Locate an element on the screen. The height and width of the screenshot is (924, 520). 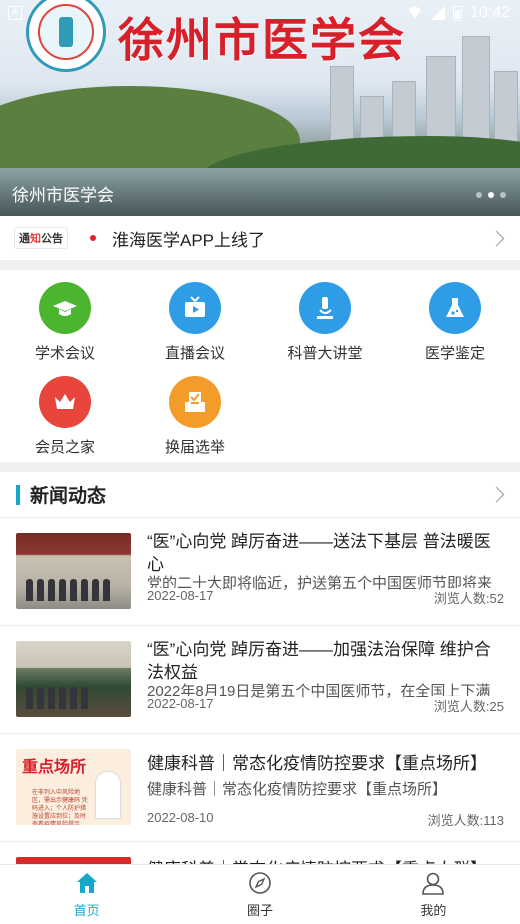
news-views: 浏览人数:113 is located at coordinates (462, 819).